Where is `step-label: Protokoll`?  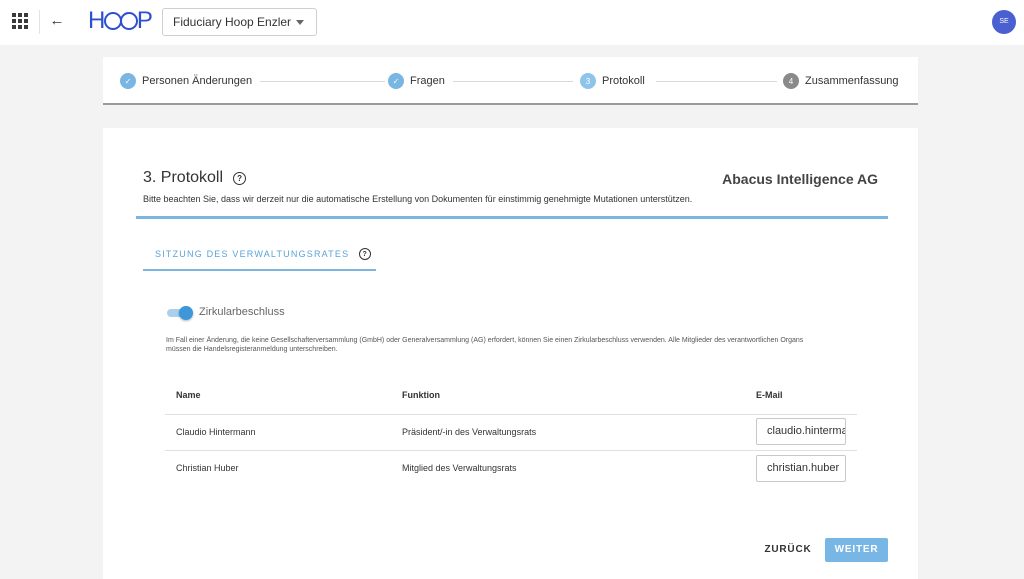 step-label: Protokoll is located at coordinates (623, 81).